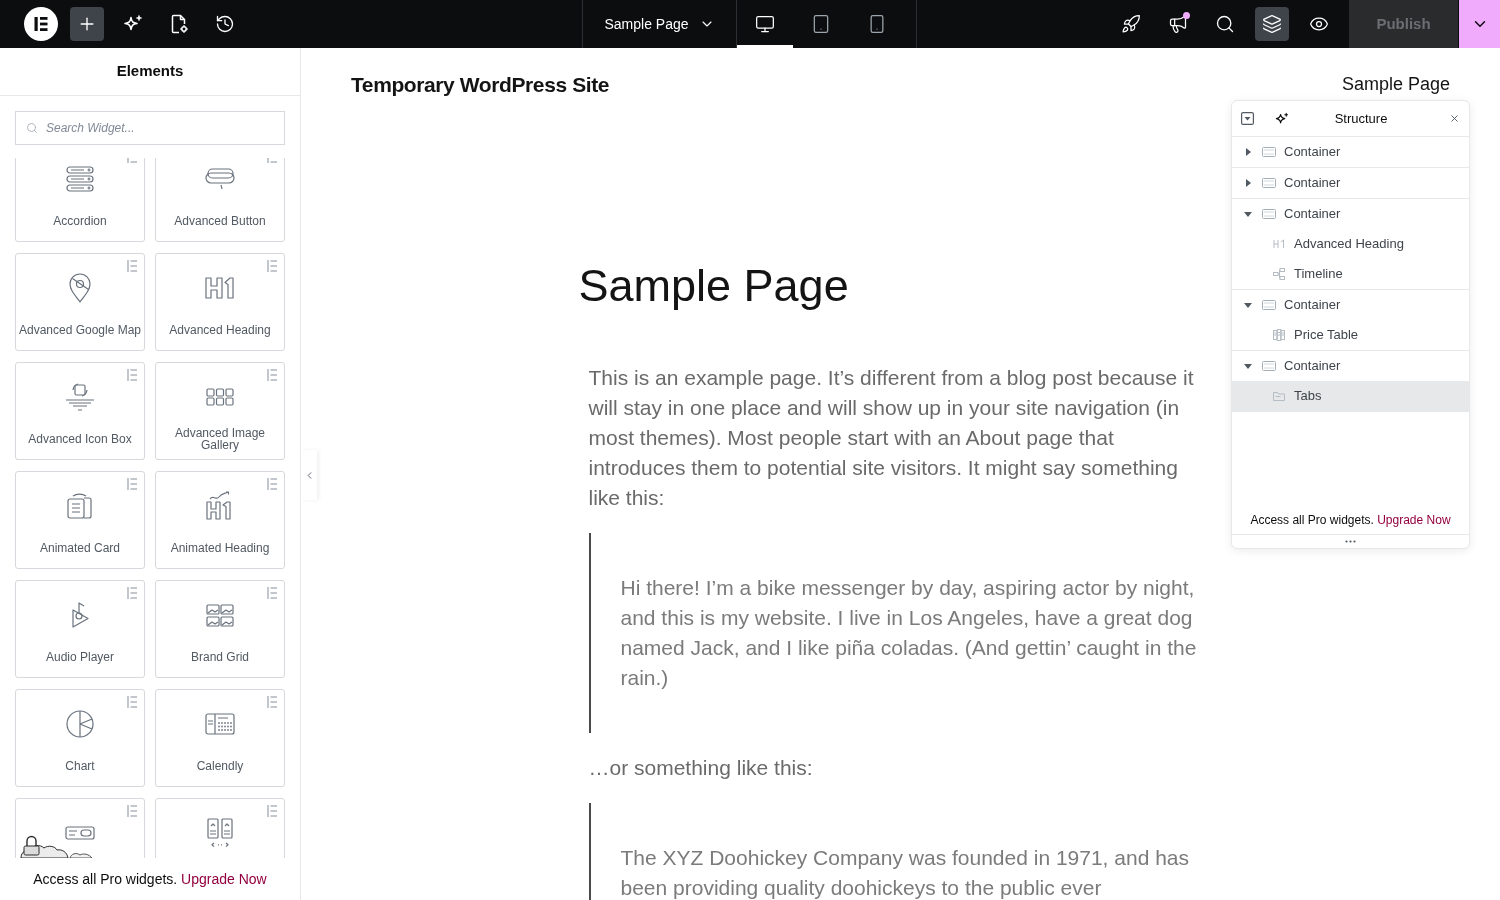  Describe the element at coordinates (1350, 335) in the screenshot. I see `tree-item: Price Table` at that location.